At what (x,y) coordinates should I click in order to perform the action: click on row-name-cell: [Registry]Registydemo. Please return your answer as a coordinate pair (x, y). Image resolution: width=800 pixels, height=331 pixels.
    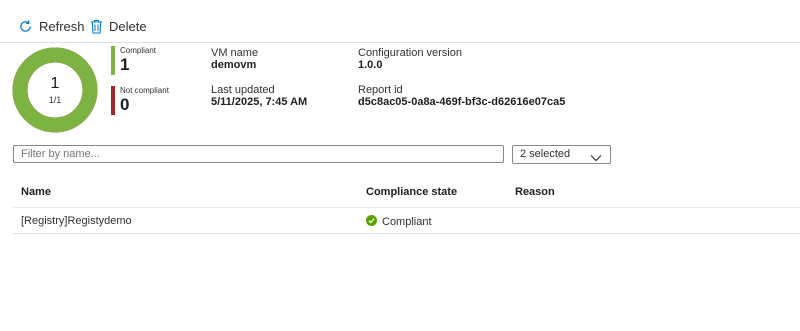
    Looking at the image, I should click on (76, 221).